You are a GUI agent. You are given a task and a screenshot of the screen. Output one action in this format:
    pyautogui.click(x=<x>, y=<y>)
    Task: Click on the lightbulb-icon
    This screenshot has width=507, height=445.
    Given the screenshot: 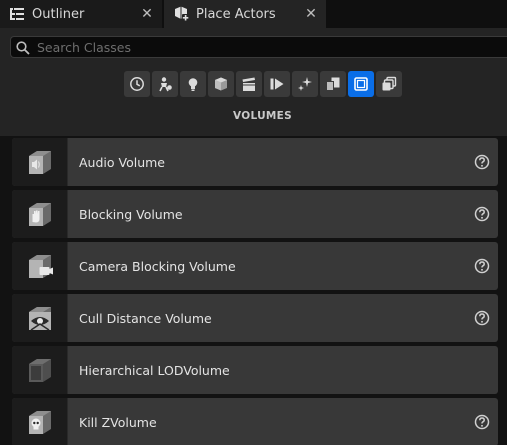 What is the action you would take?
    pyautogui.click(x=193, y=84)
    